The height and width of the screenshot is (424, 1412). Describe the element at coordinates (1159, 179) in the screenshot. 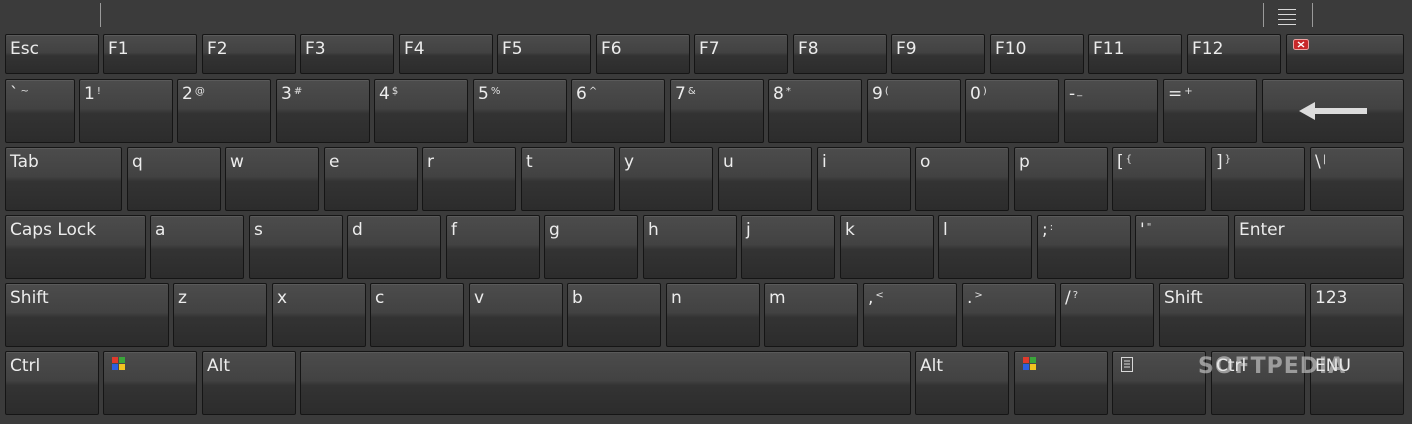

I see `key-left-bracket: [{` at that location.